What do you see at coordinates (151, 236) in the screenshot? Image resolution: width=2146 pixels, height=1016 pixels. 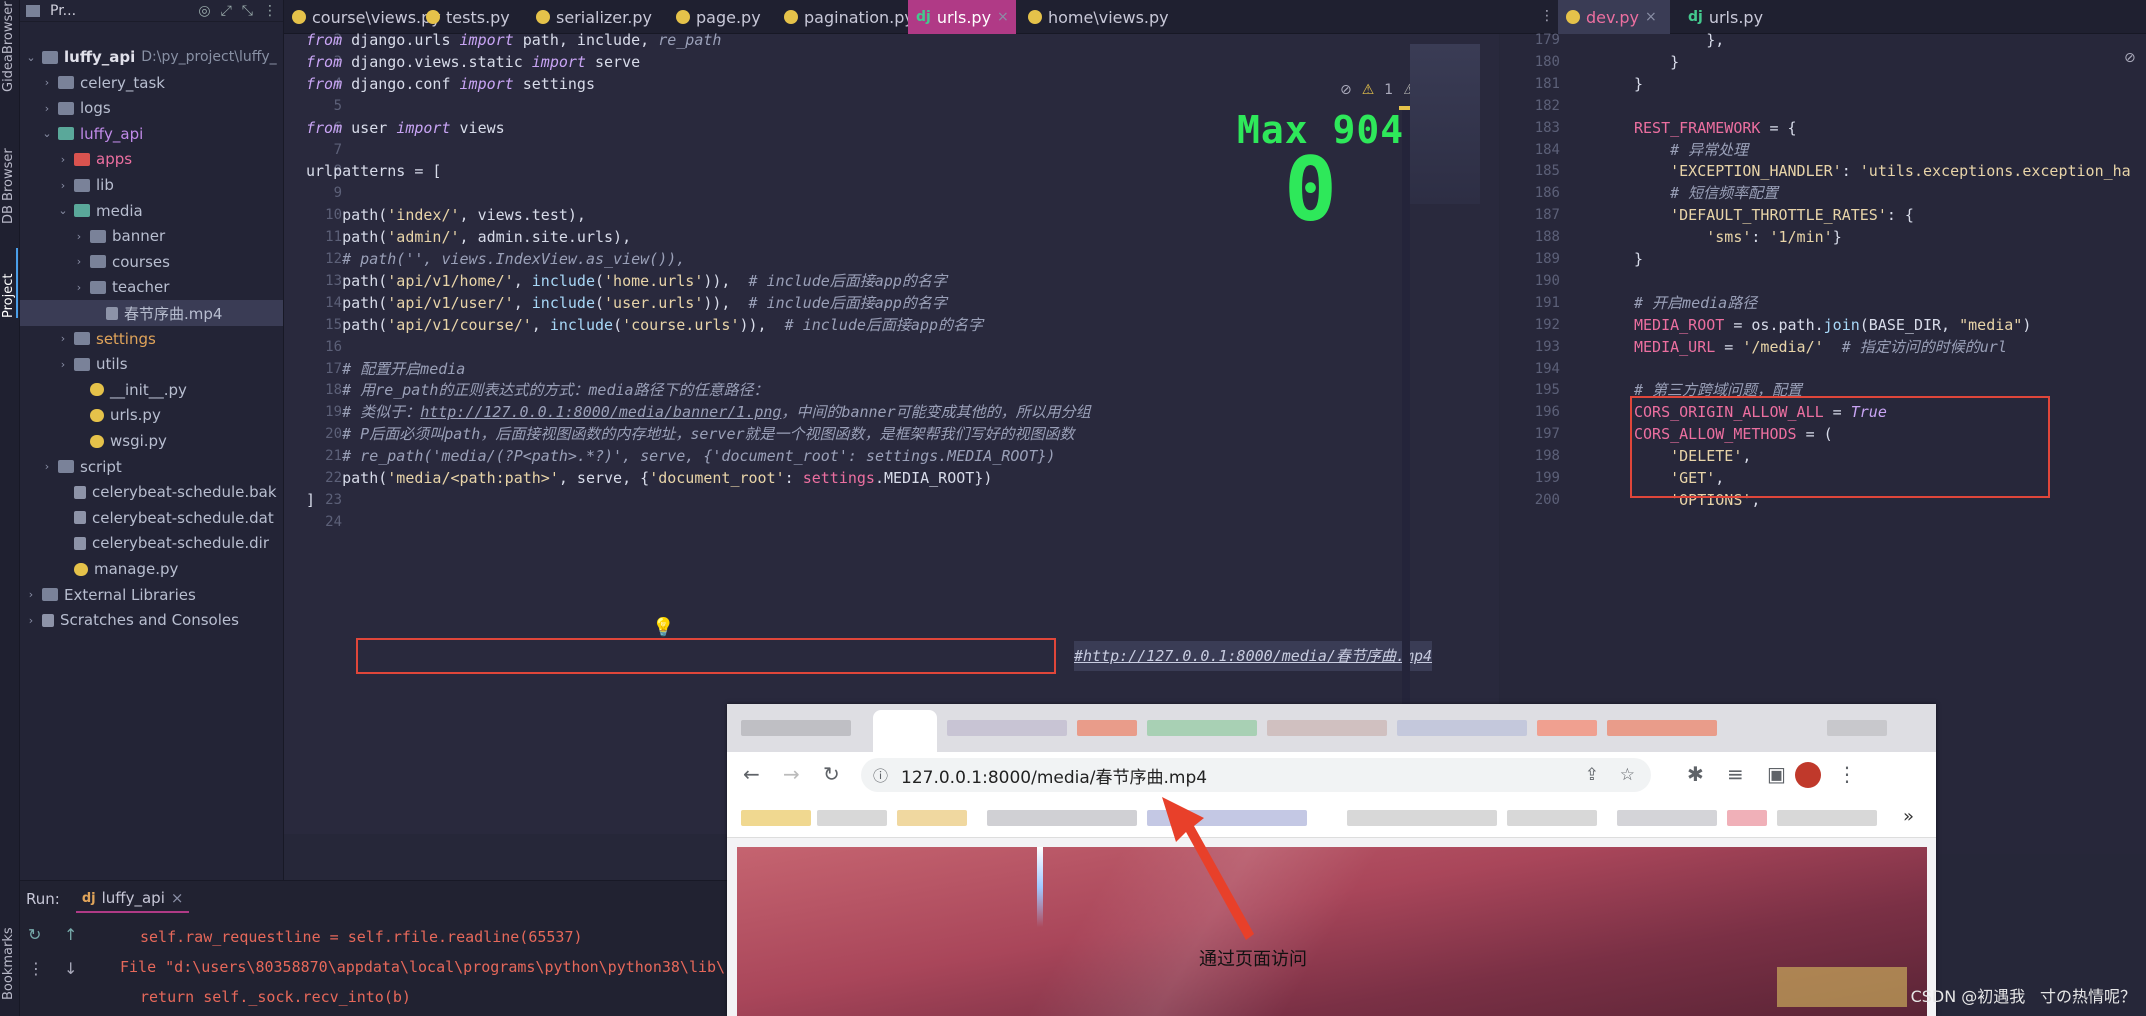 I see `tree-item: › banner` at bounding box center [151, 236].